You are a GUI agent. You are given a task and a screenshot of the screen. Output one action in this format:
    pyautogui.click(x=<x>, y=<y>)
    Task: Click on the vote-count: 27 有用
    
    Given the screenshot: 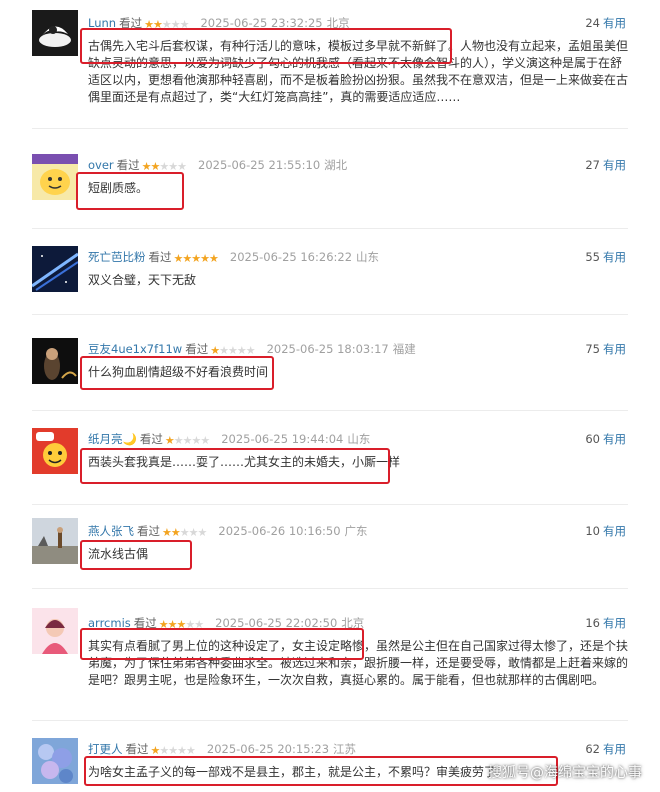 What is the action you would take?
    pyautogui.click(x=605, y=165)
    